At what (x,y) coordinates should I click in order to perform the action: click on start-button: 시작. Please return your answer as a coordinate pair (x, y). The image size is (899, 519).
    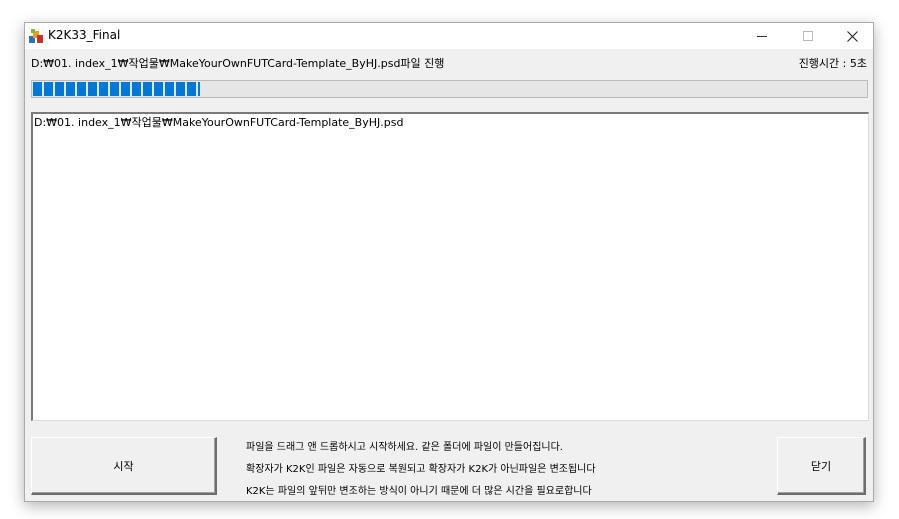
    Looking at the image, I should click on (124, 466).